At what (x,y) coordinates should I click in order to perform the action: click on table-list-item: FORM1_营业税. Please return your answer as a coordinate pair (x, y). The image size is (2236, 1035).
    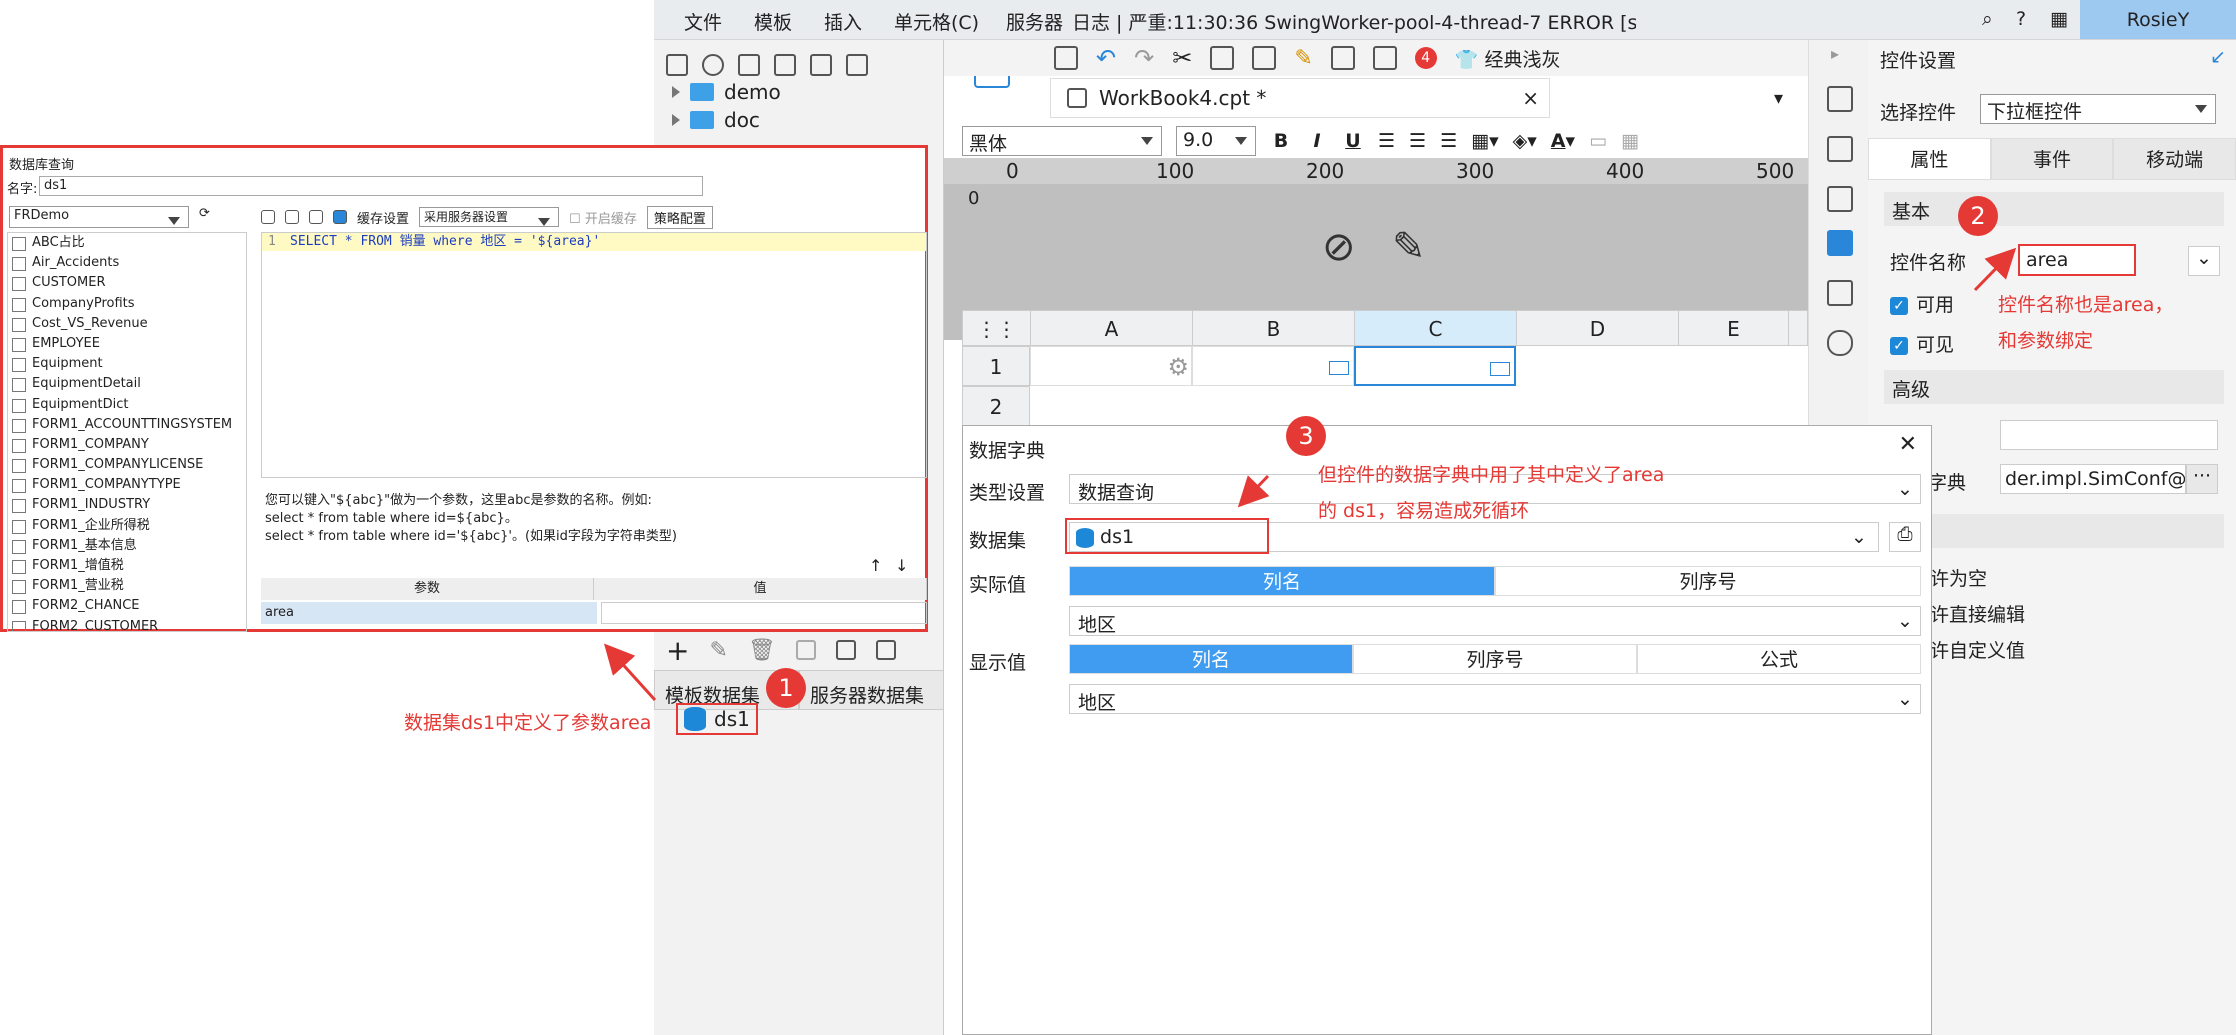
    Looking at the image, I should click on (127, 586).